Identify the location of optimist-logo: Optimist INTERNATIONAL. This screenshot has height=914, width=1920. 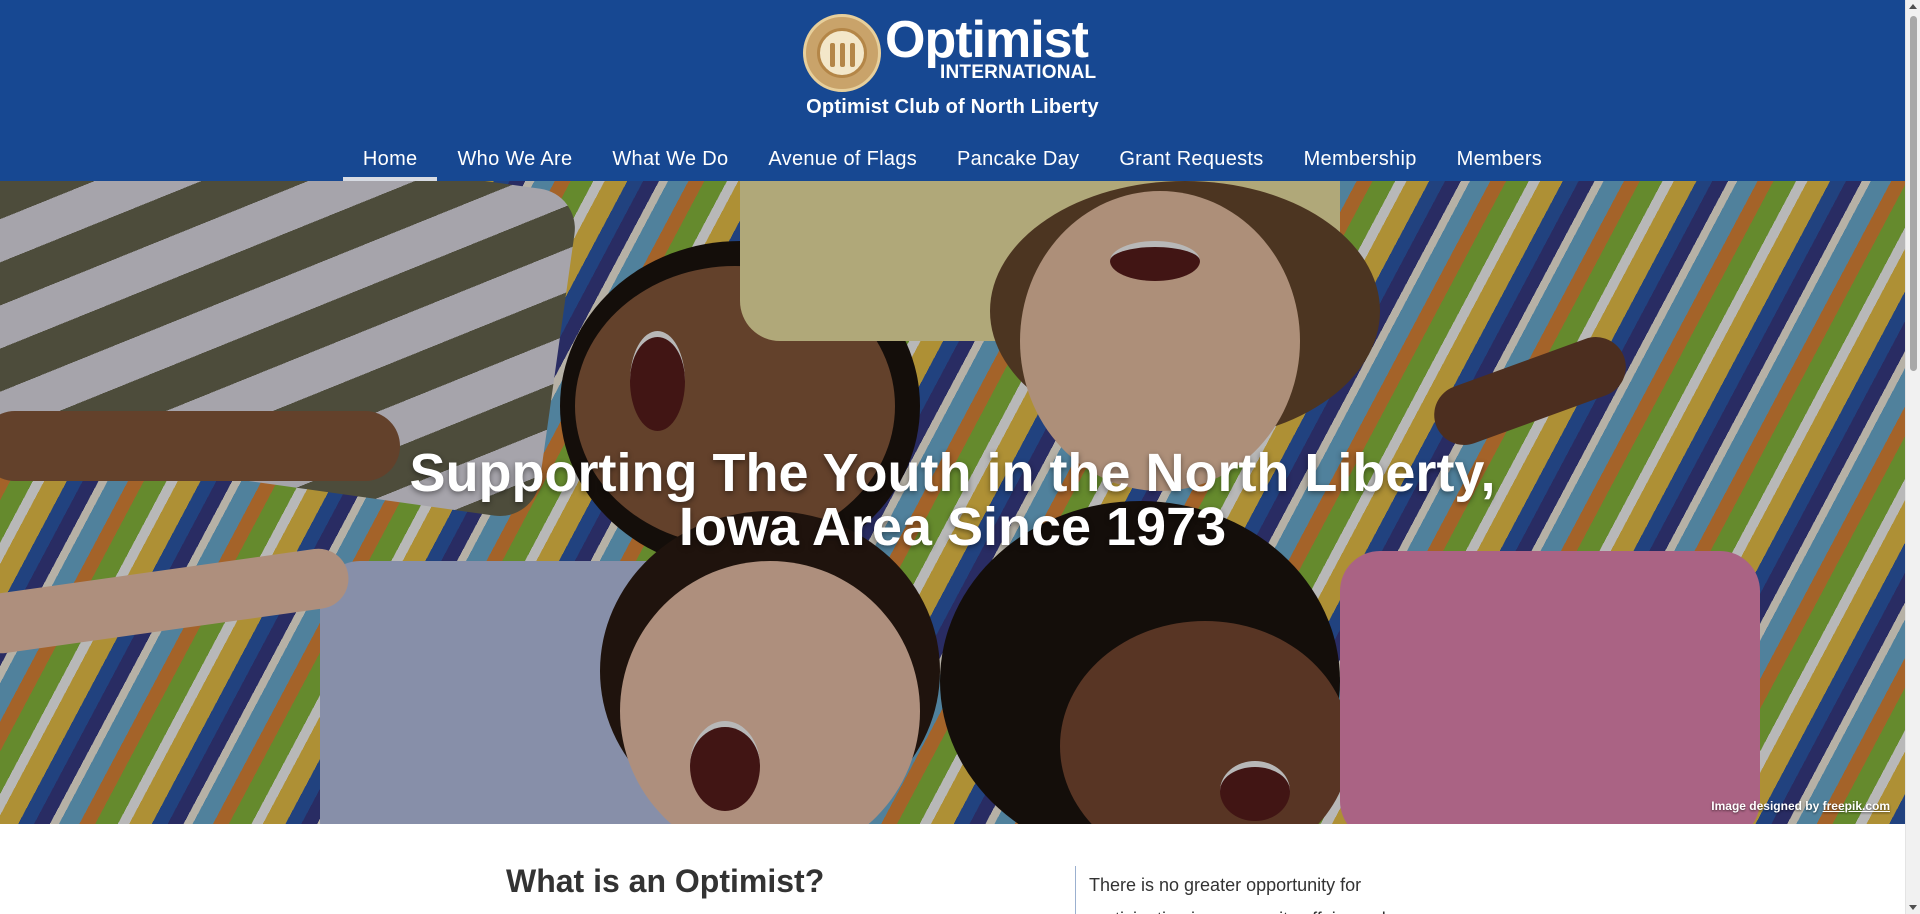
(953, 52).